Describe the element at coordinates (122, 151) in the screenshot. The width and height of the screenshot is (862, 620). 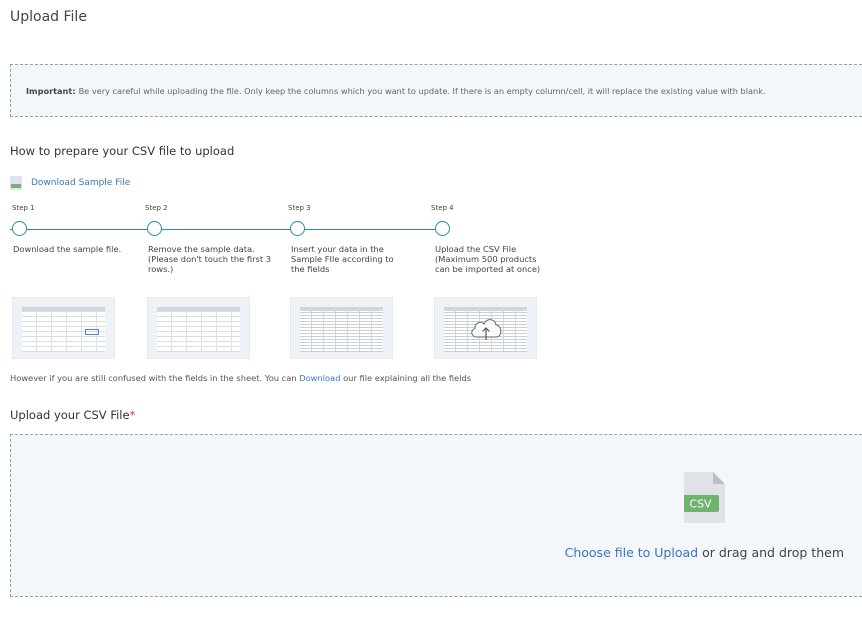
I see `prepare-section-title: How to prepare your CSV file to upload` at that location.